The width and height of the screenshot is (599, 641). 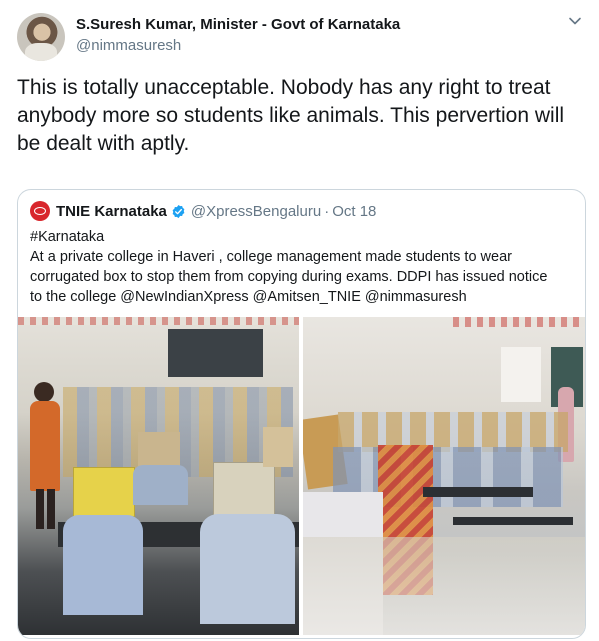 What do you see at coordinates (41, 37) in the screenshot?
I see `avatar` at bounding box center [41, 37].